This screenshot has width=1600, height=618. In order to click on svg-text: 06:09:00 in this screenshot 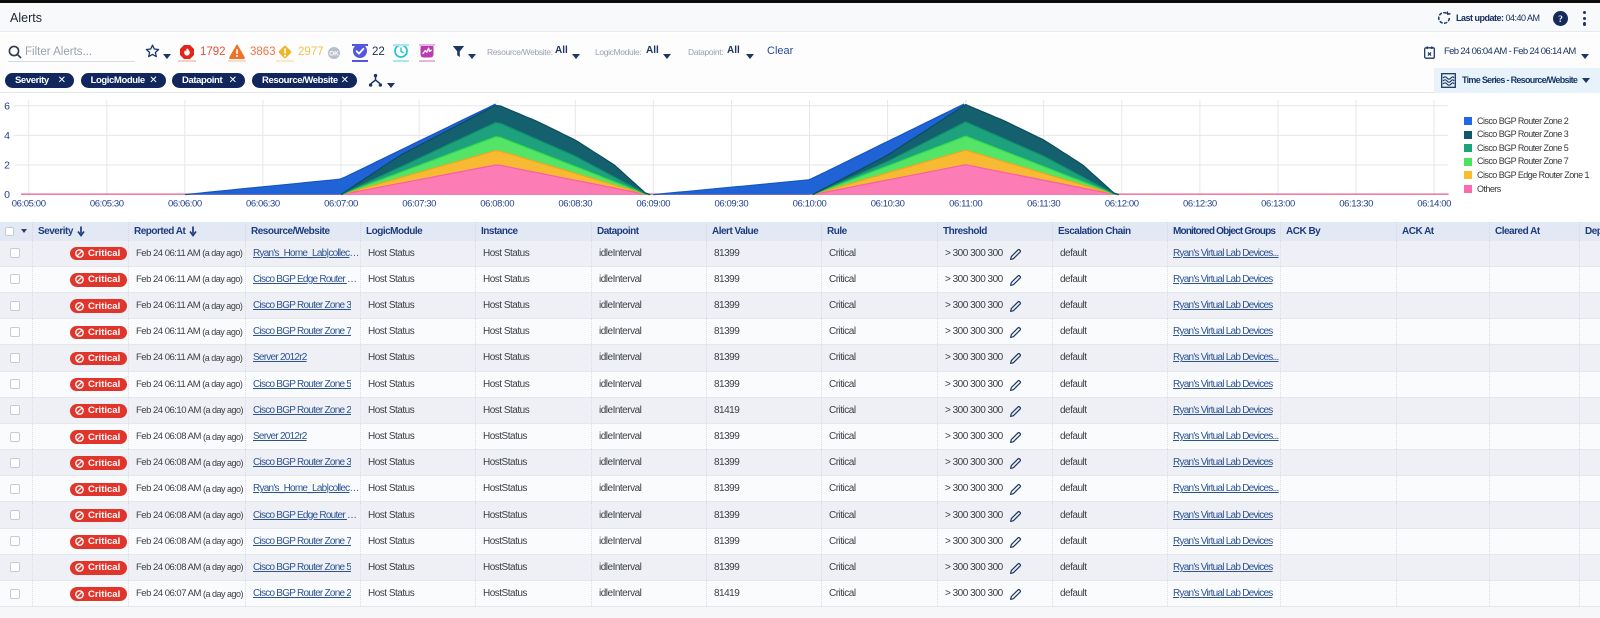, I will do `click(653, 204)`.